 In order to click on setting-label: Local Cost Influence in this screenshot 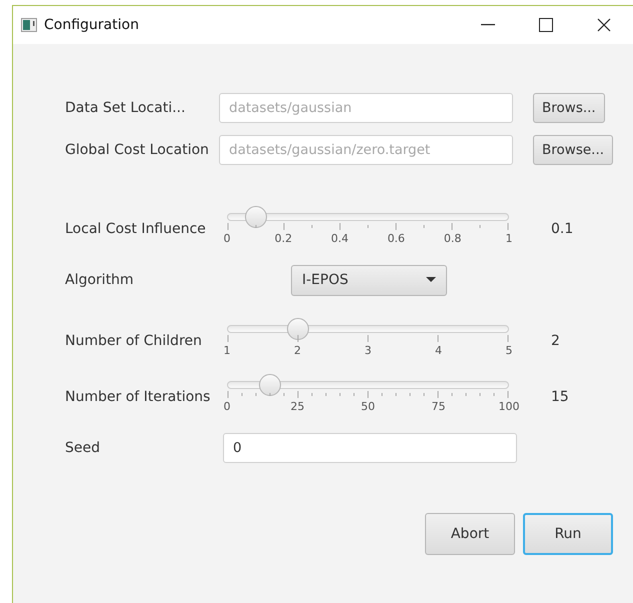, I will do `click(136, 229)`.